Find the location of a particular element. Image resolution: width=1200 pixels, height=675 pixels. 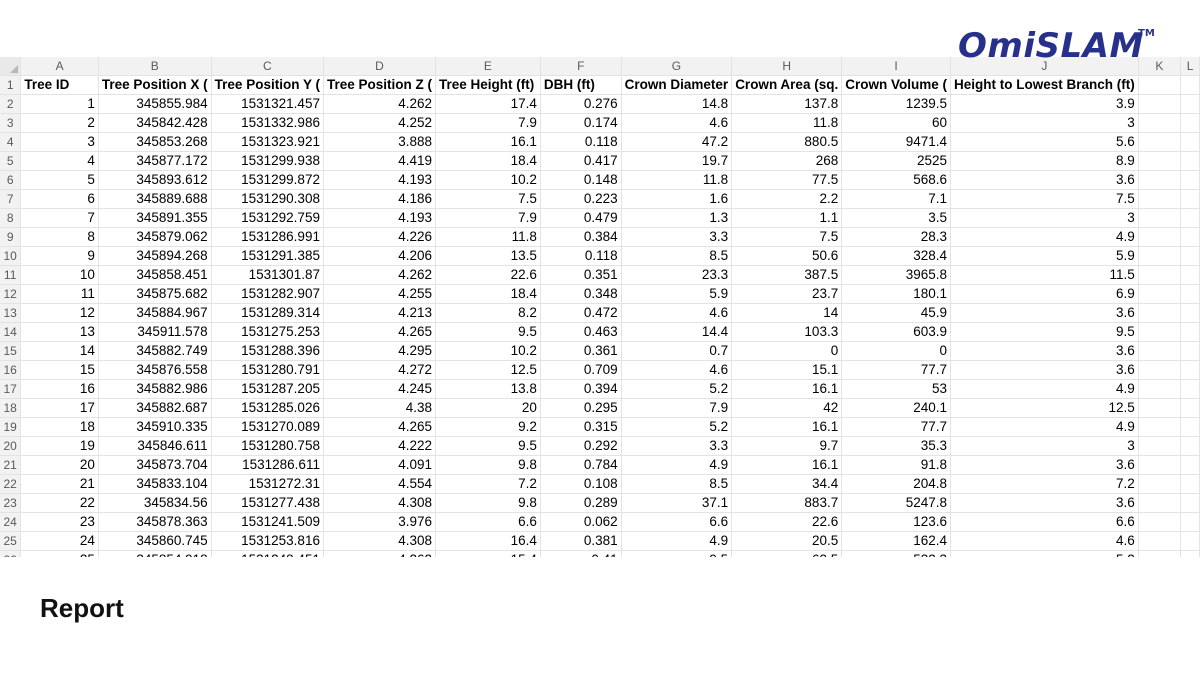

data-cell: 0.784 is located at coordinates (581, 465).